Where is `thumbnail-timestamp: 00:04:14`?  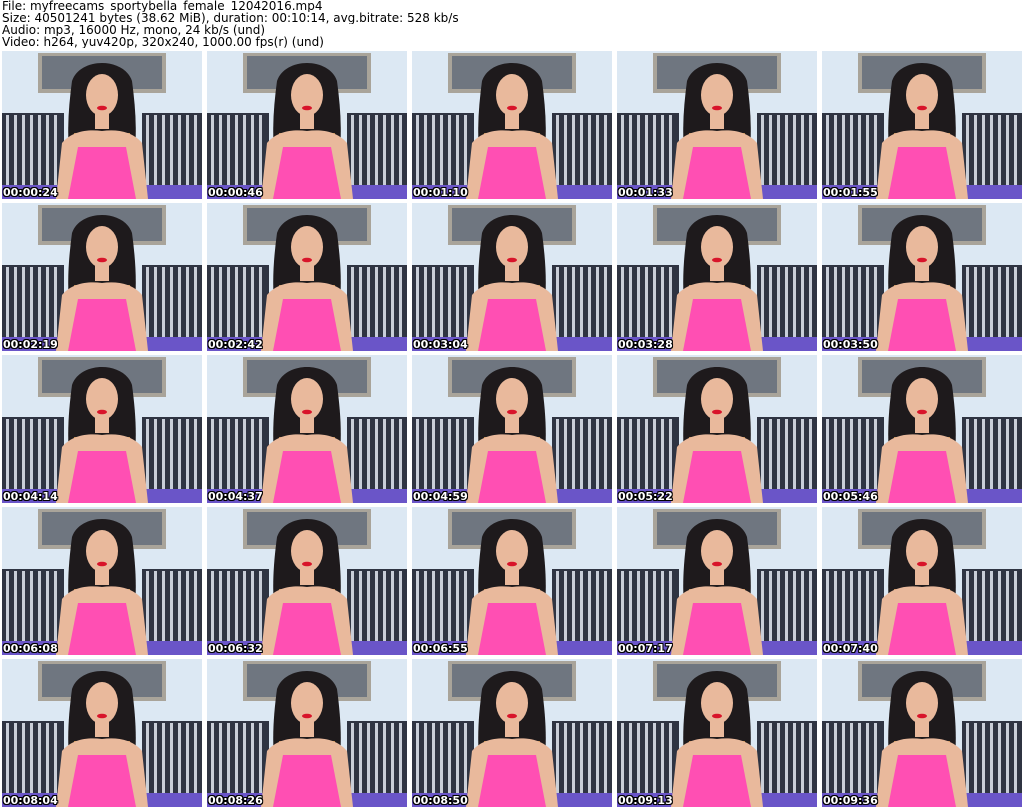 thumbnail-timestamp: 00:04:14 is located at coordinates (30, 496).